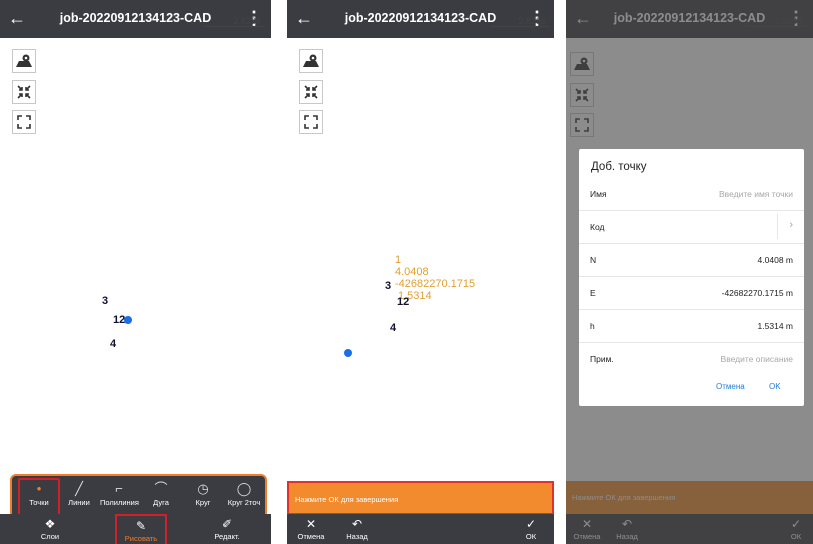  What do you see at coordinates (403, 302) in the screenshot?
I see `map-point-12: 12` at bounding box center [403, 302].